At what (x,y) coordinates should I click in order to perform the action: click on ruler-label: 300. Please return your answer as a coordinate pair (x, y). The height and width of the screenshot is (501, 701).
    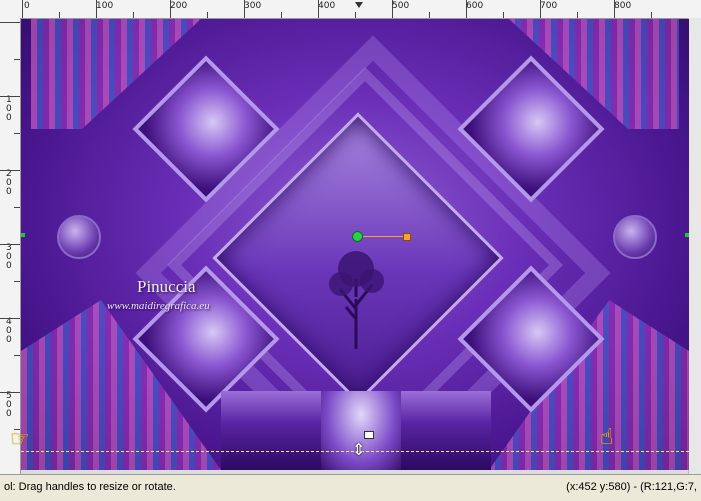
    Looking at the image, I should click on (253, 6).